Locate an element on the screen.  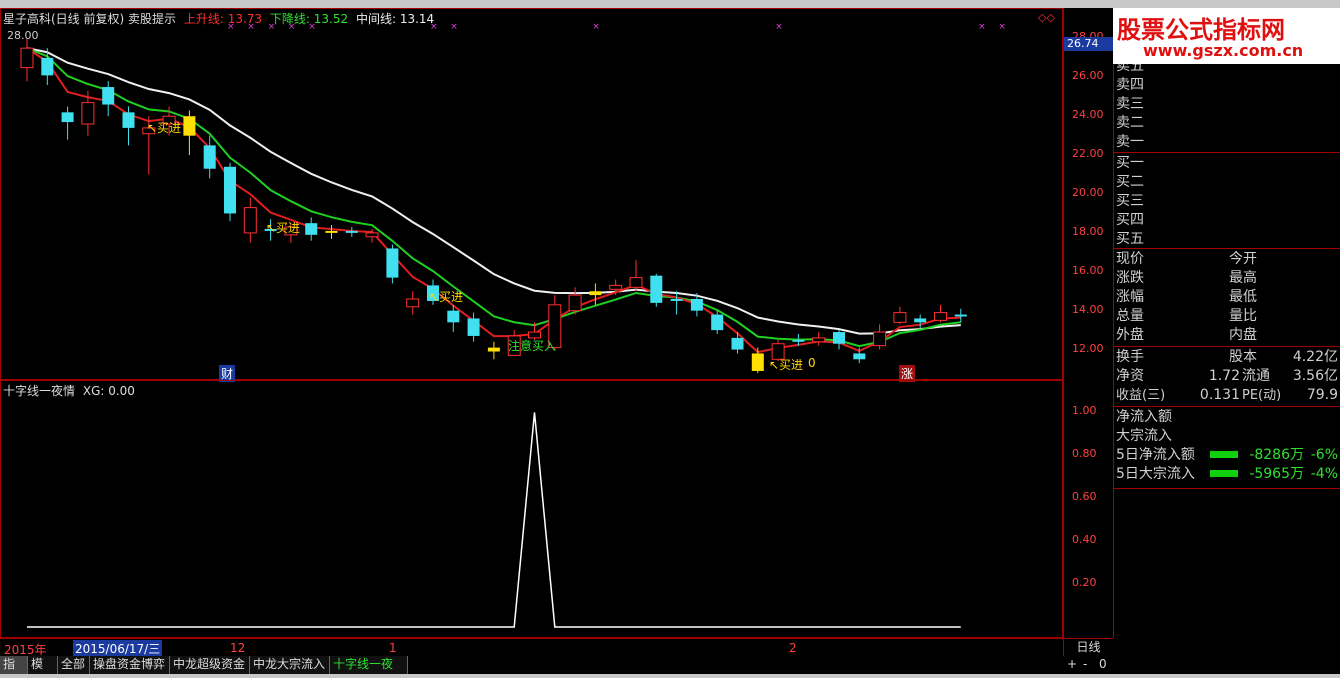
zoom-reset-button: 0 is located at coordinates (1103, 664).